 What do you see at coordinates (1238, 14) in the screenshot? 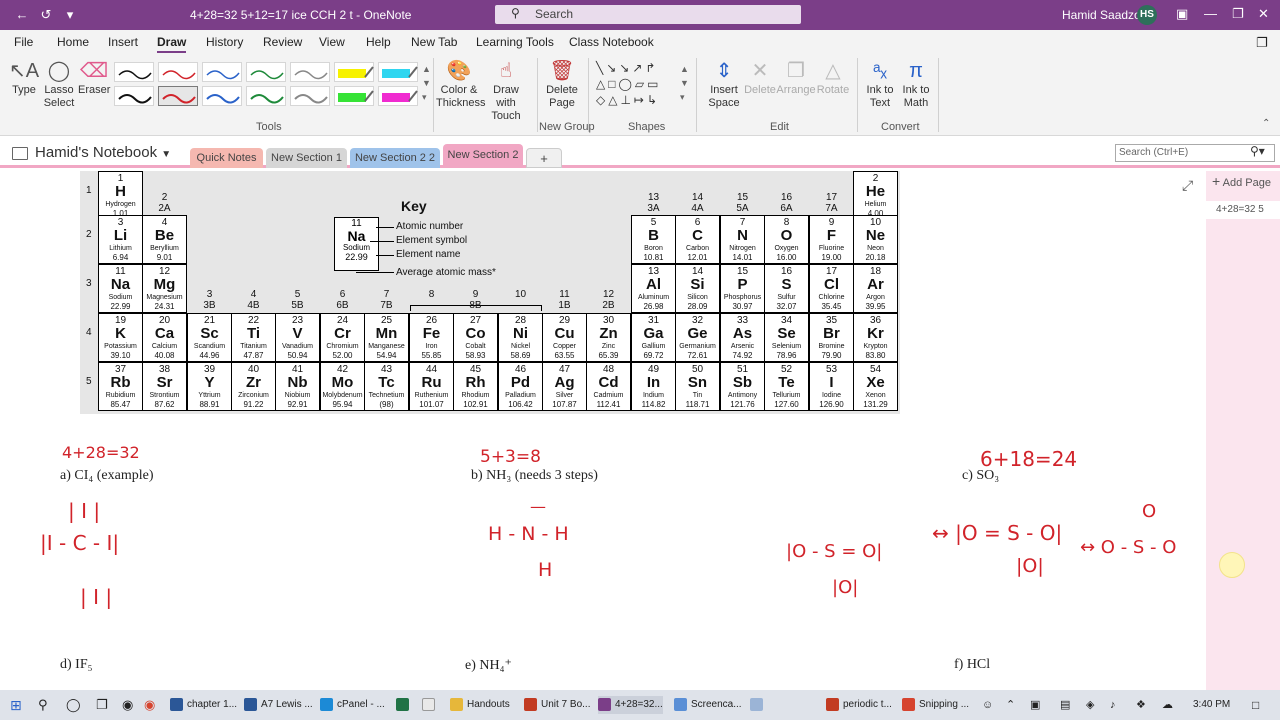
I see `restore-icon: ❐` at bounding box center [1238, 14].